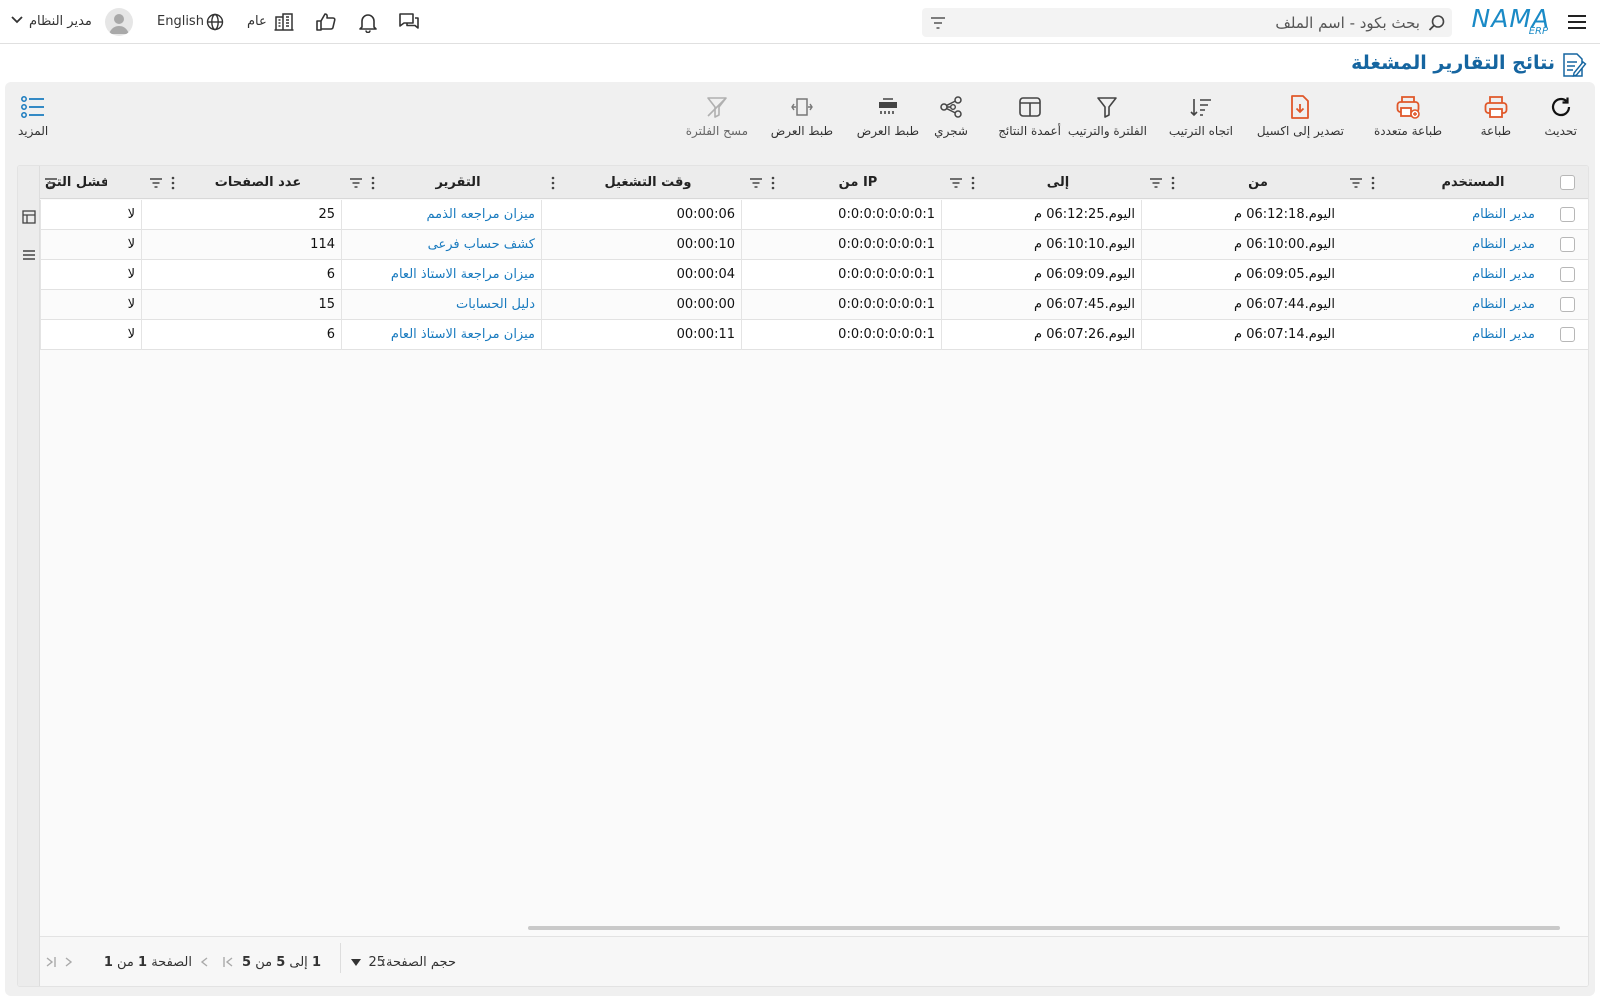 The width and height of the screenshot is (1600, 1000). What do you see at coordinates (119, 22) in the screenshot?
I see `avatar` at bounding box center [119, 22].